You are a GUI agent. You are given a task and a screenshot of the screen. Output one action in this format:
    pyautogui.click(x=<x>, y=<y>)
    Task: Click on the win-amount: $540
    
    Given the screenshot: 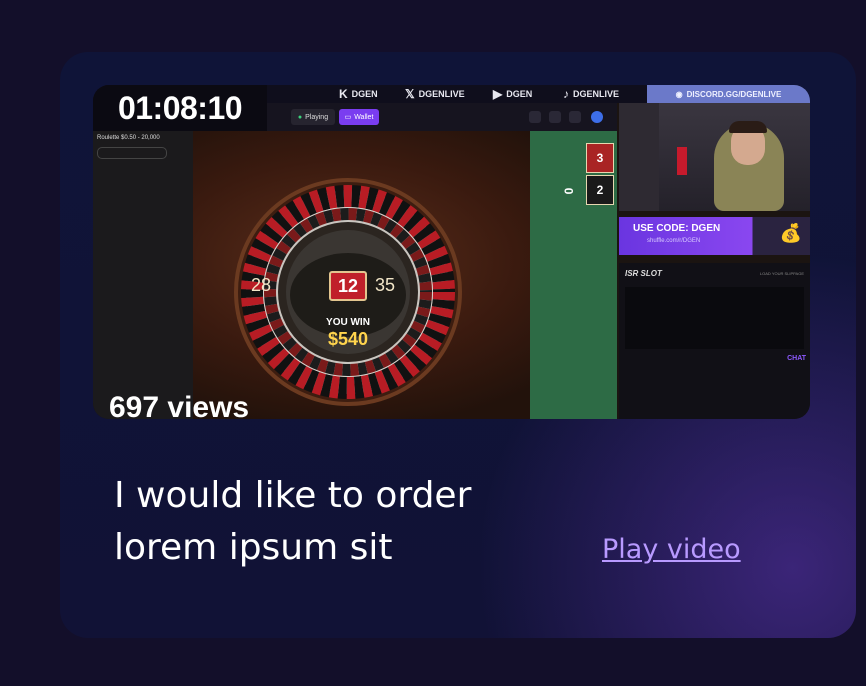 What is the action you would take?
    pyautogui.click(x=348, y=339)
    